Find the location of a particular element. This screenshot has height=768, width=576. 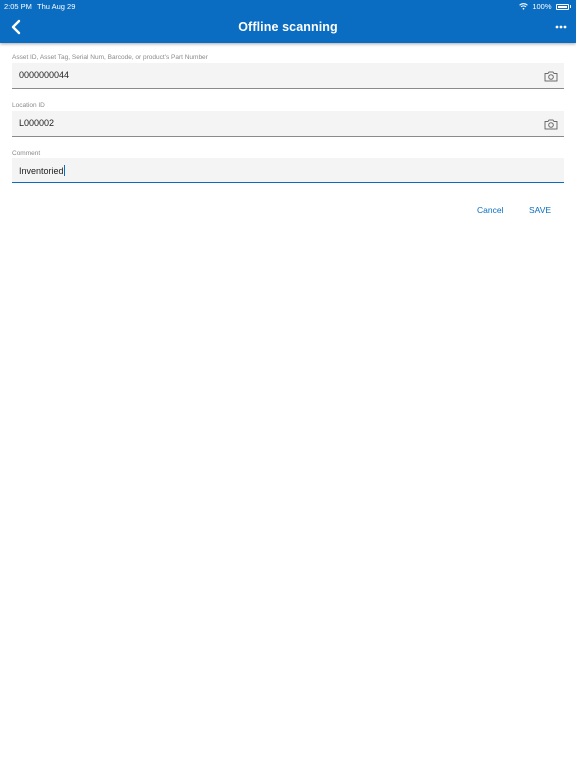

location-input: L000002 is located at coordinates (288, 124).